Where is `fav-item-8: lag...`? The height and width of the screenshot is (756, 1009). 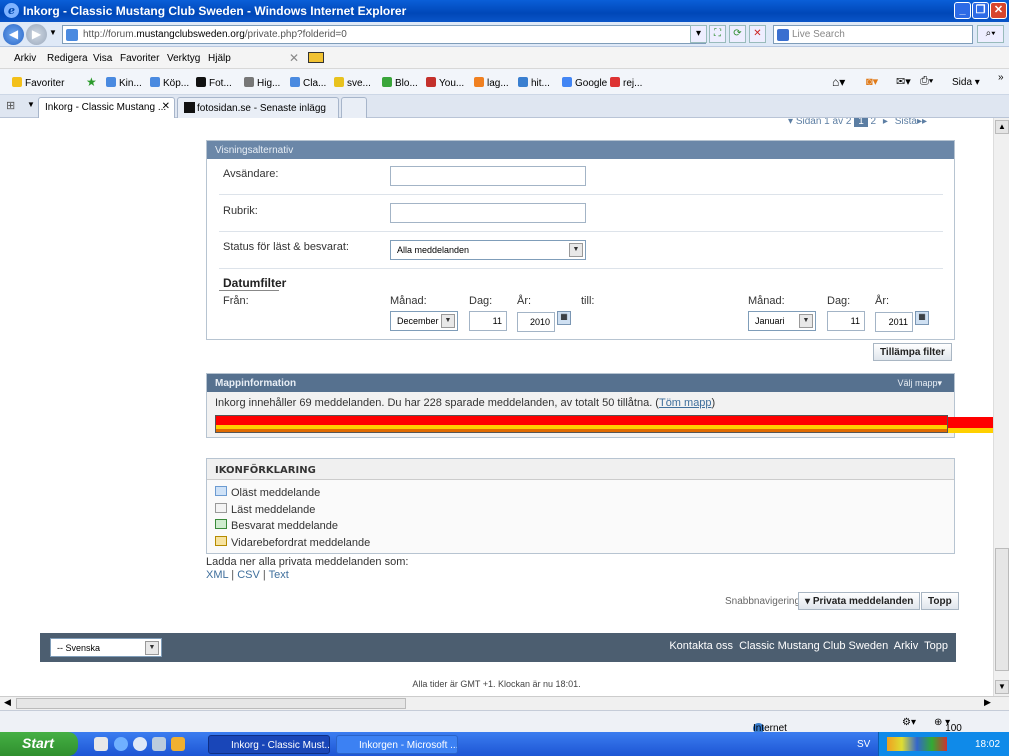 fav-item-8: lag... is located at coordinates (491, 83).